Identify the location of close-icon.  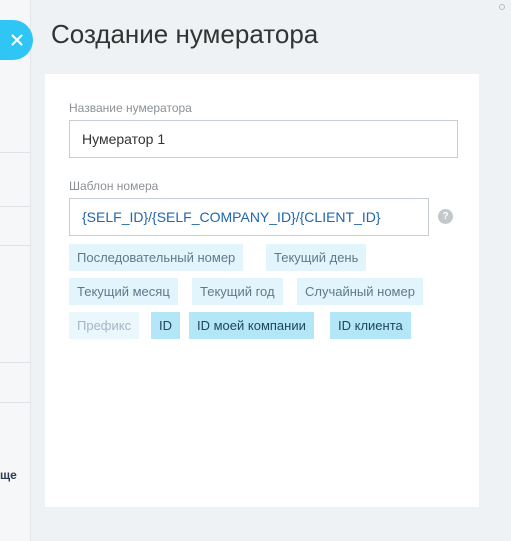
(16, 40).